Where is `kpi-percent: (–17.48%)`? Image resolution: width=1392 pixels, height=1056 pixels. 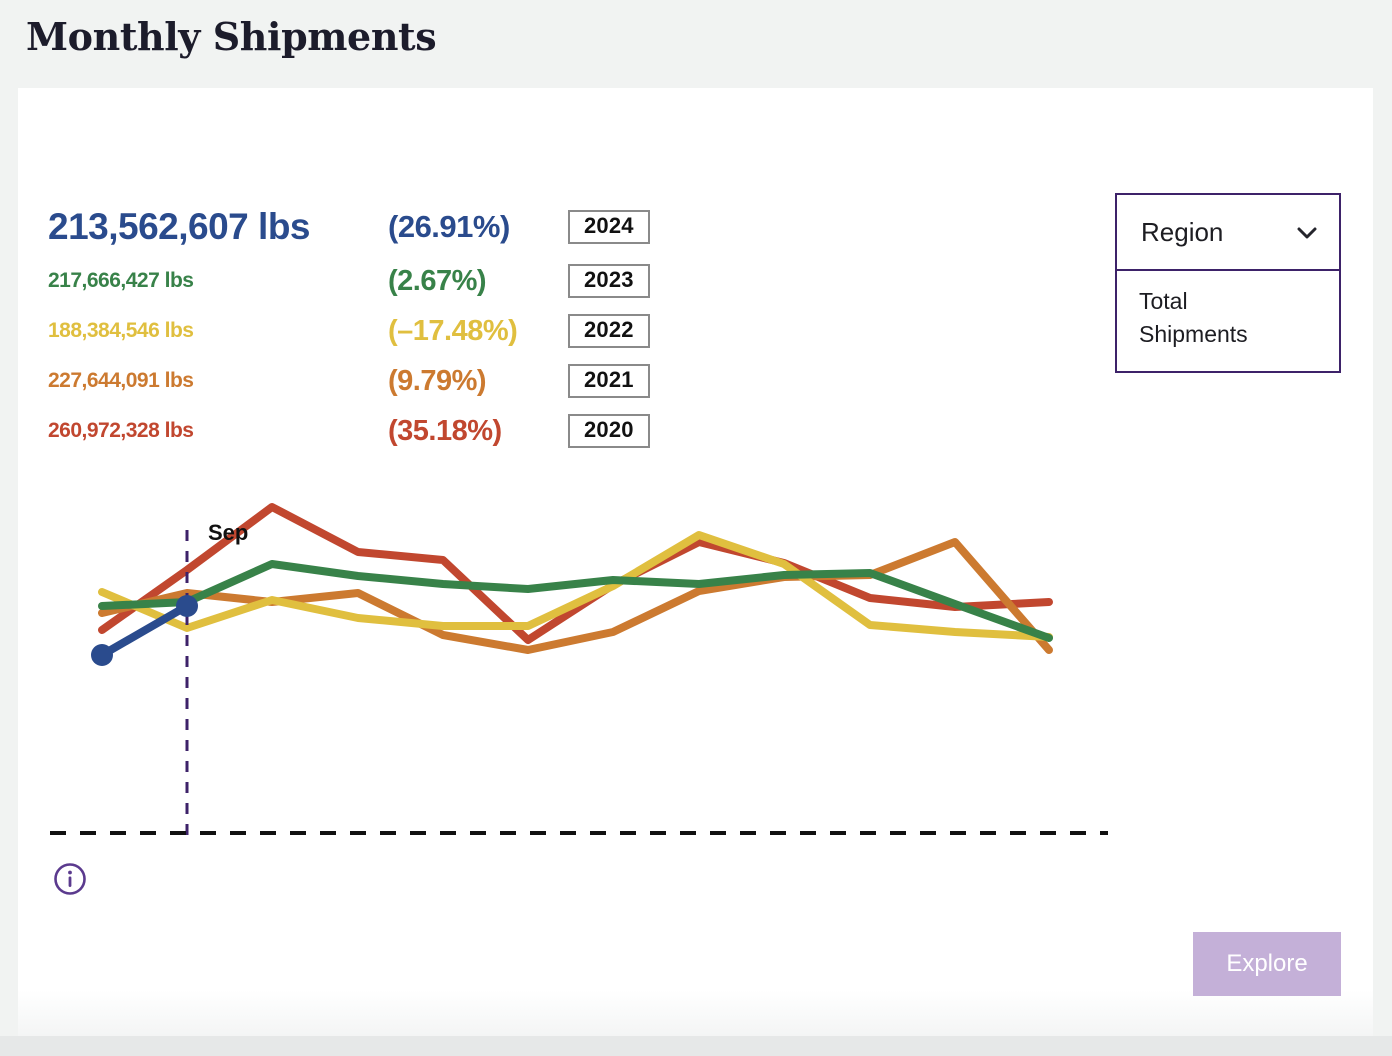
kpi-percent: (–17.48%) is located at coordinates (453, 330).